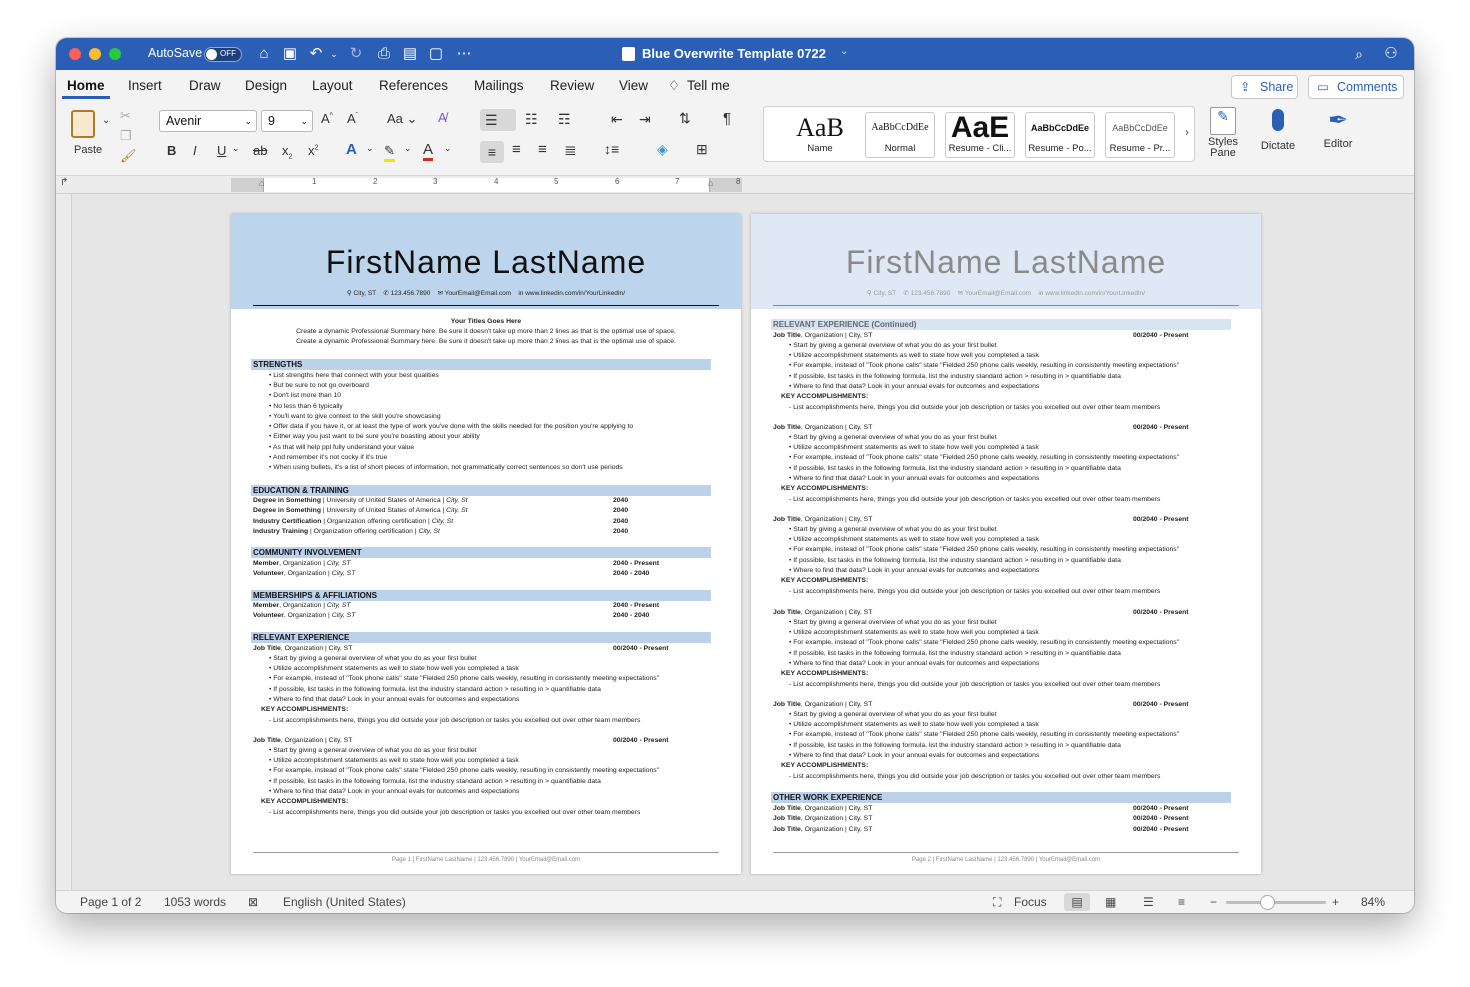  I want to click on superscript-icon: x2, so click(313, 150).